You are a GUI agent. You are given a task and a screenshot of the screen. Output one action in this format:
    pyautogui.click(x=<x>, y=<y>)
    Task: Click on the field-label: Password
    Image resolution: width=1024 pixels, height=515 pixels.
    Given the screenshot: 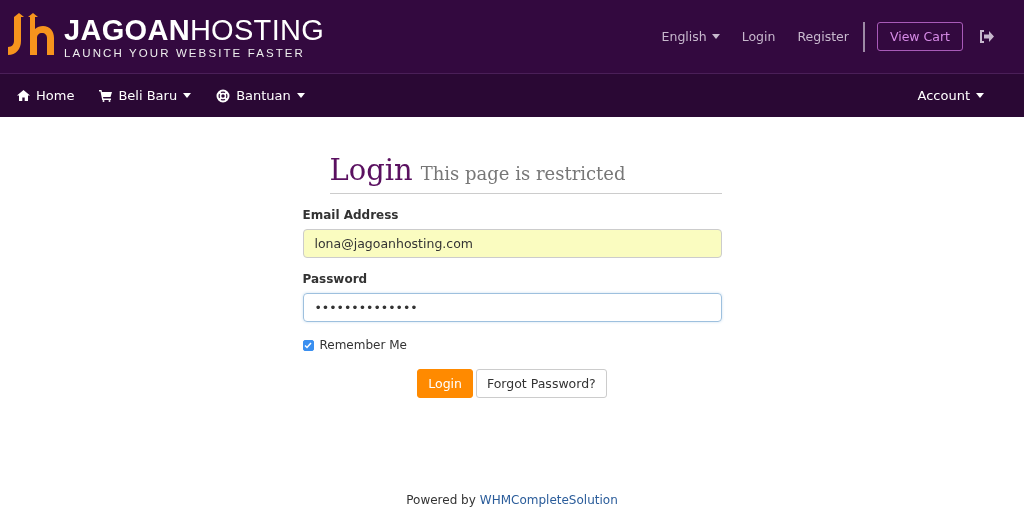 What is the action you would take?
    pyautogui.click(x=335, y=279)
    